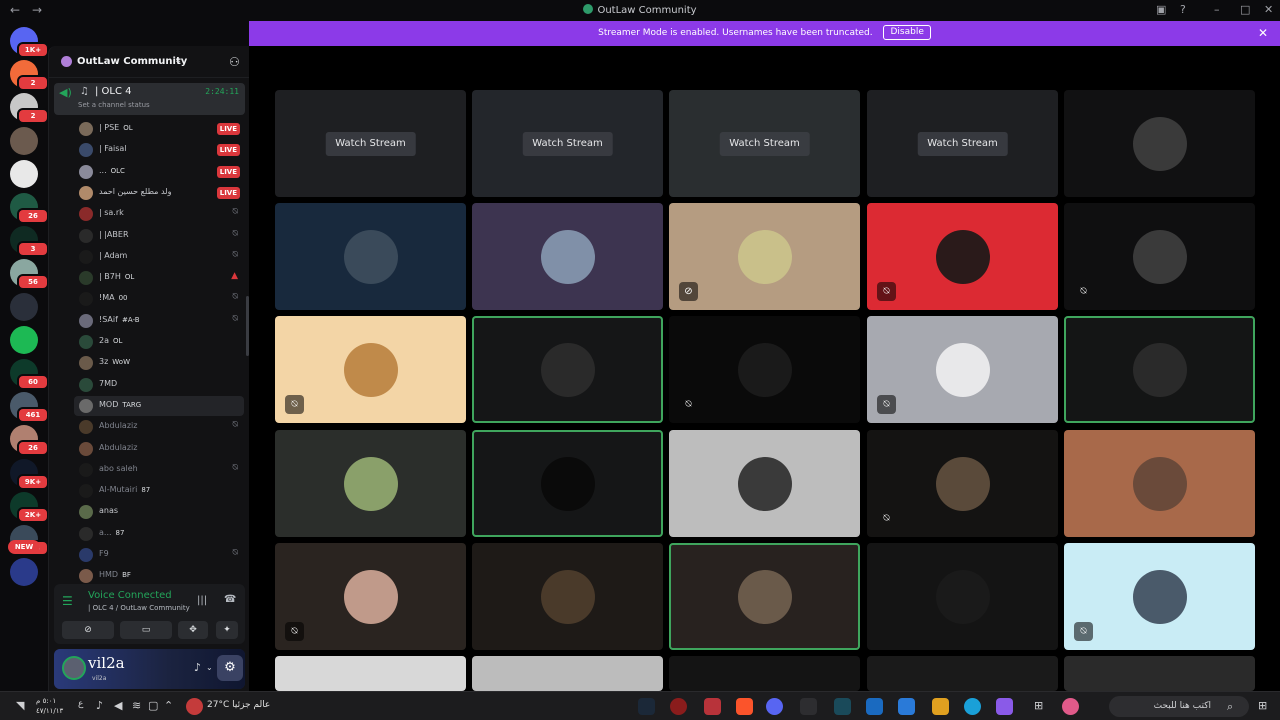  I want to click on screen-share-button: ▭, so click(146, 630).